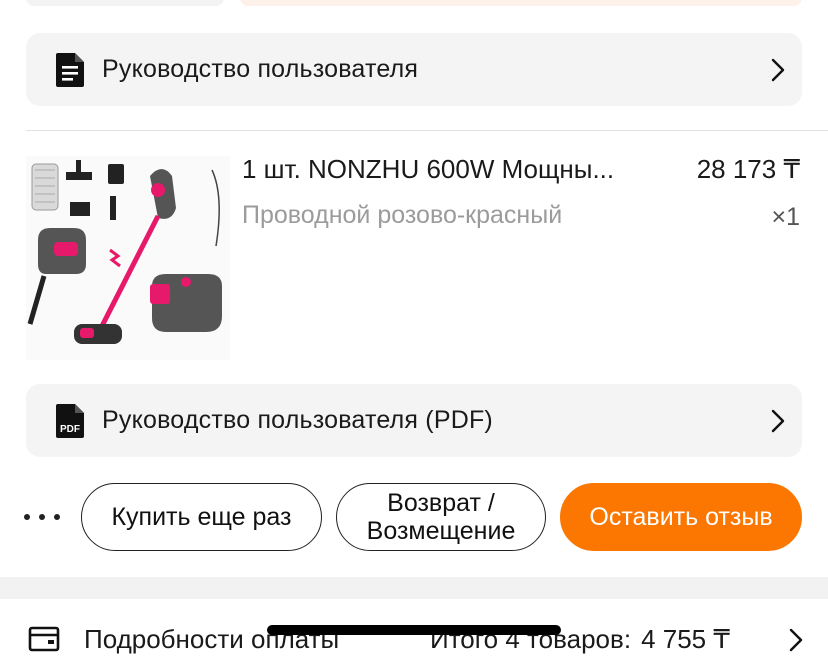  Describe the element at coordinates (70, 421) in the screenshot. I see `pdf-icon: PDF` at that location.